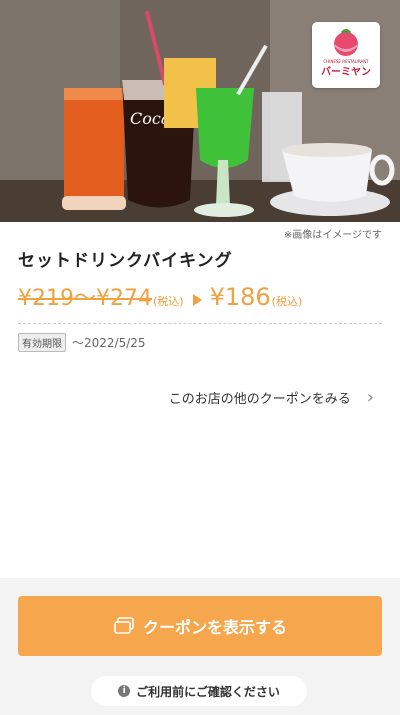  Describe the element at coordinates (259, 399) in the screenshot. I see `more-coupons-label: このお店の他のクーポンをみる` at that location.